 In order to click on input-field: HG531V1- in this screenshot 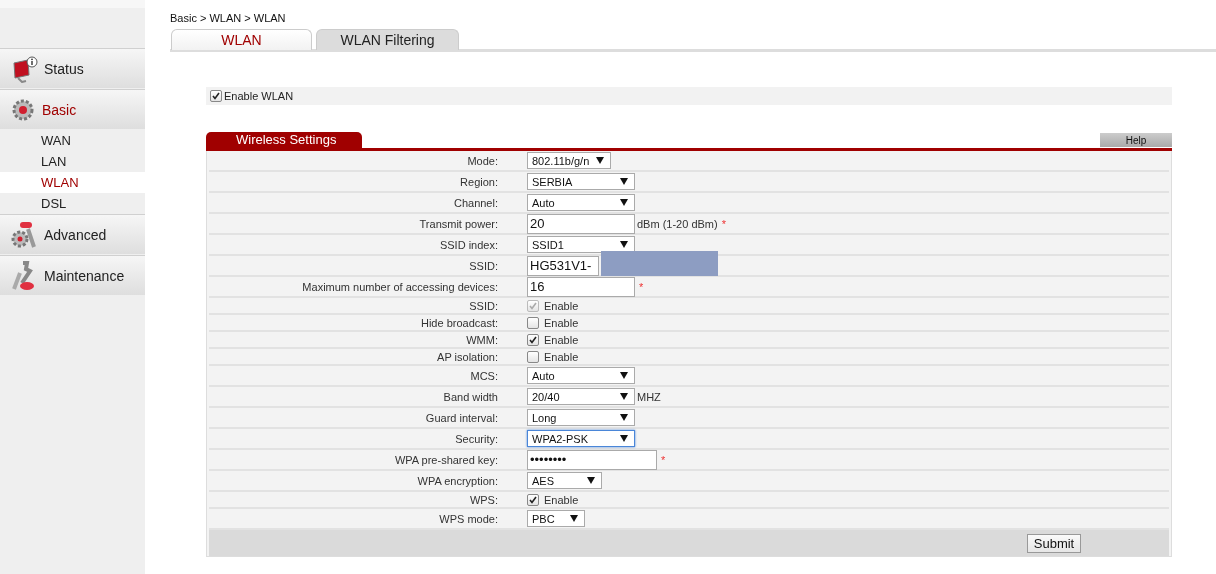, I will do `click(563, 265)`.